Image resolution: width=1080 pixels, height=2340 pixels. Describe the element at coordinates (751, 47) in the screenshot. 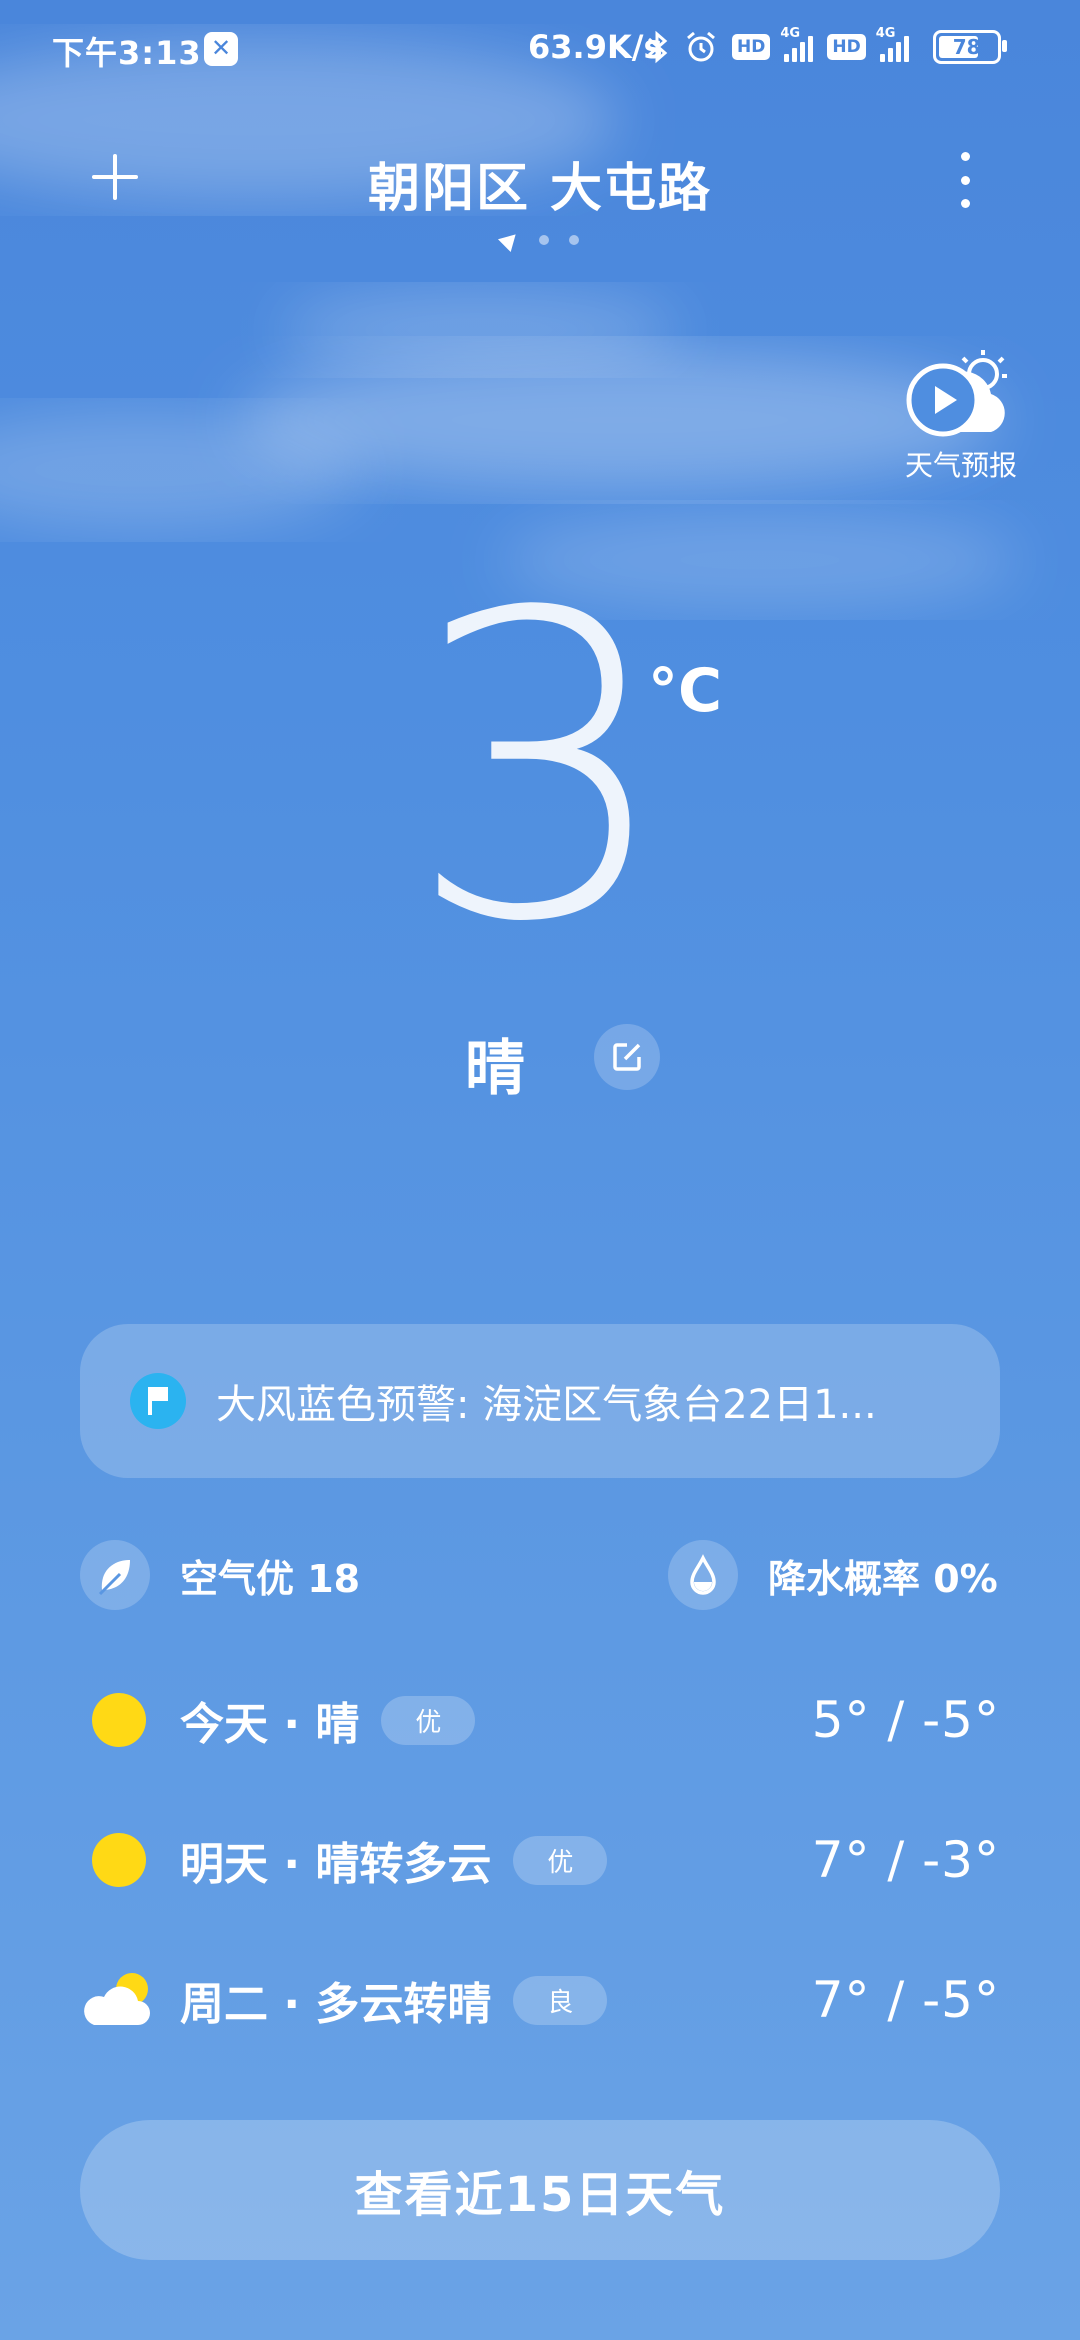

I see `hd-badge-1: HD` at that location.